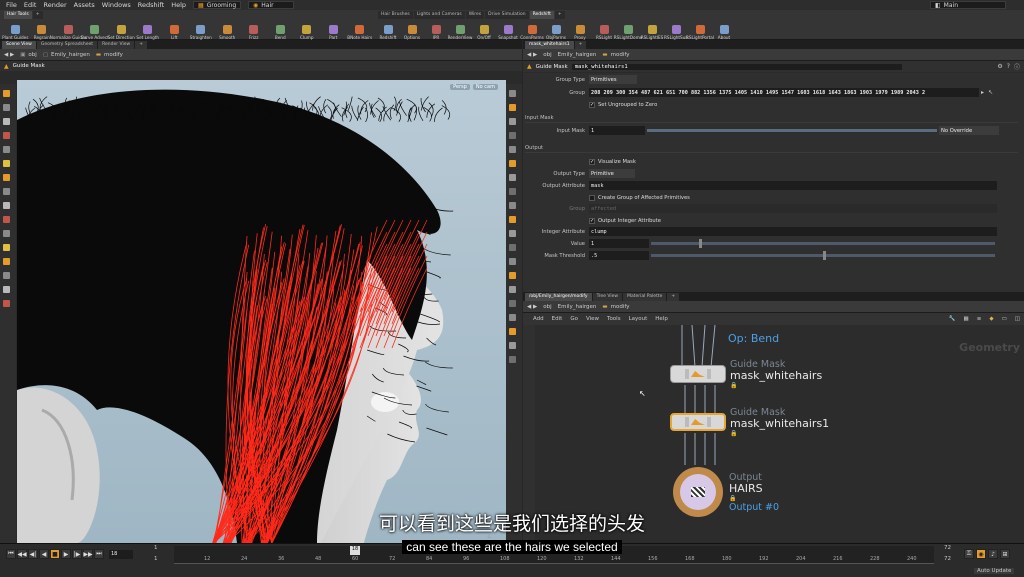  Describe the element at coordinates (645, 297) in the screenshot. I see `tab-material-palette: Material Palette` at that location.